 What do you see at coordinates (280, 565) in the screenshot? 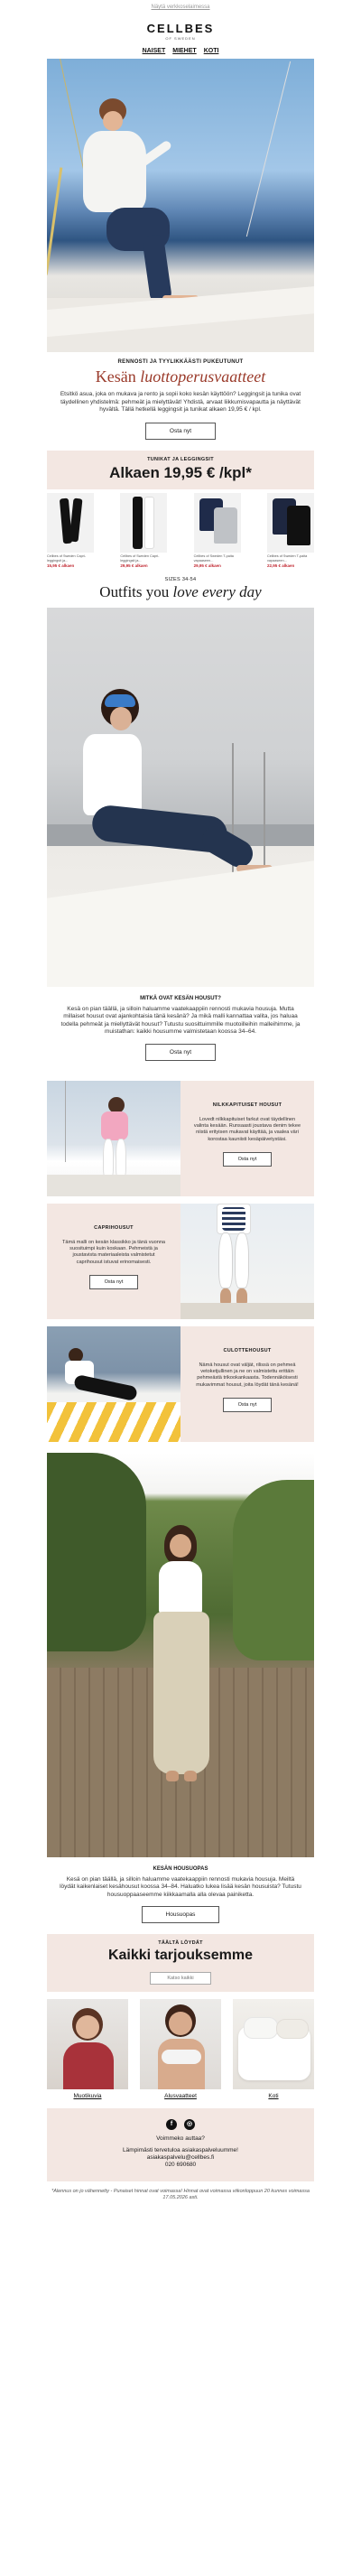
I see `product-price: 22,95 € alkaen` at bounding box center [280, 565].